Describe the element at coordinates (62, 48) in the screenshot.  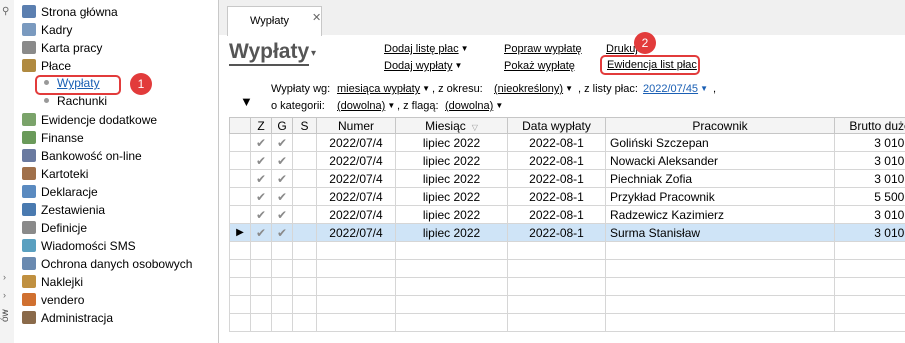
I see `nav-item-karta-pracy: Karta pracy` at that location.